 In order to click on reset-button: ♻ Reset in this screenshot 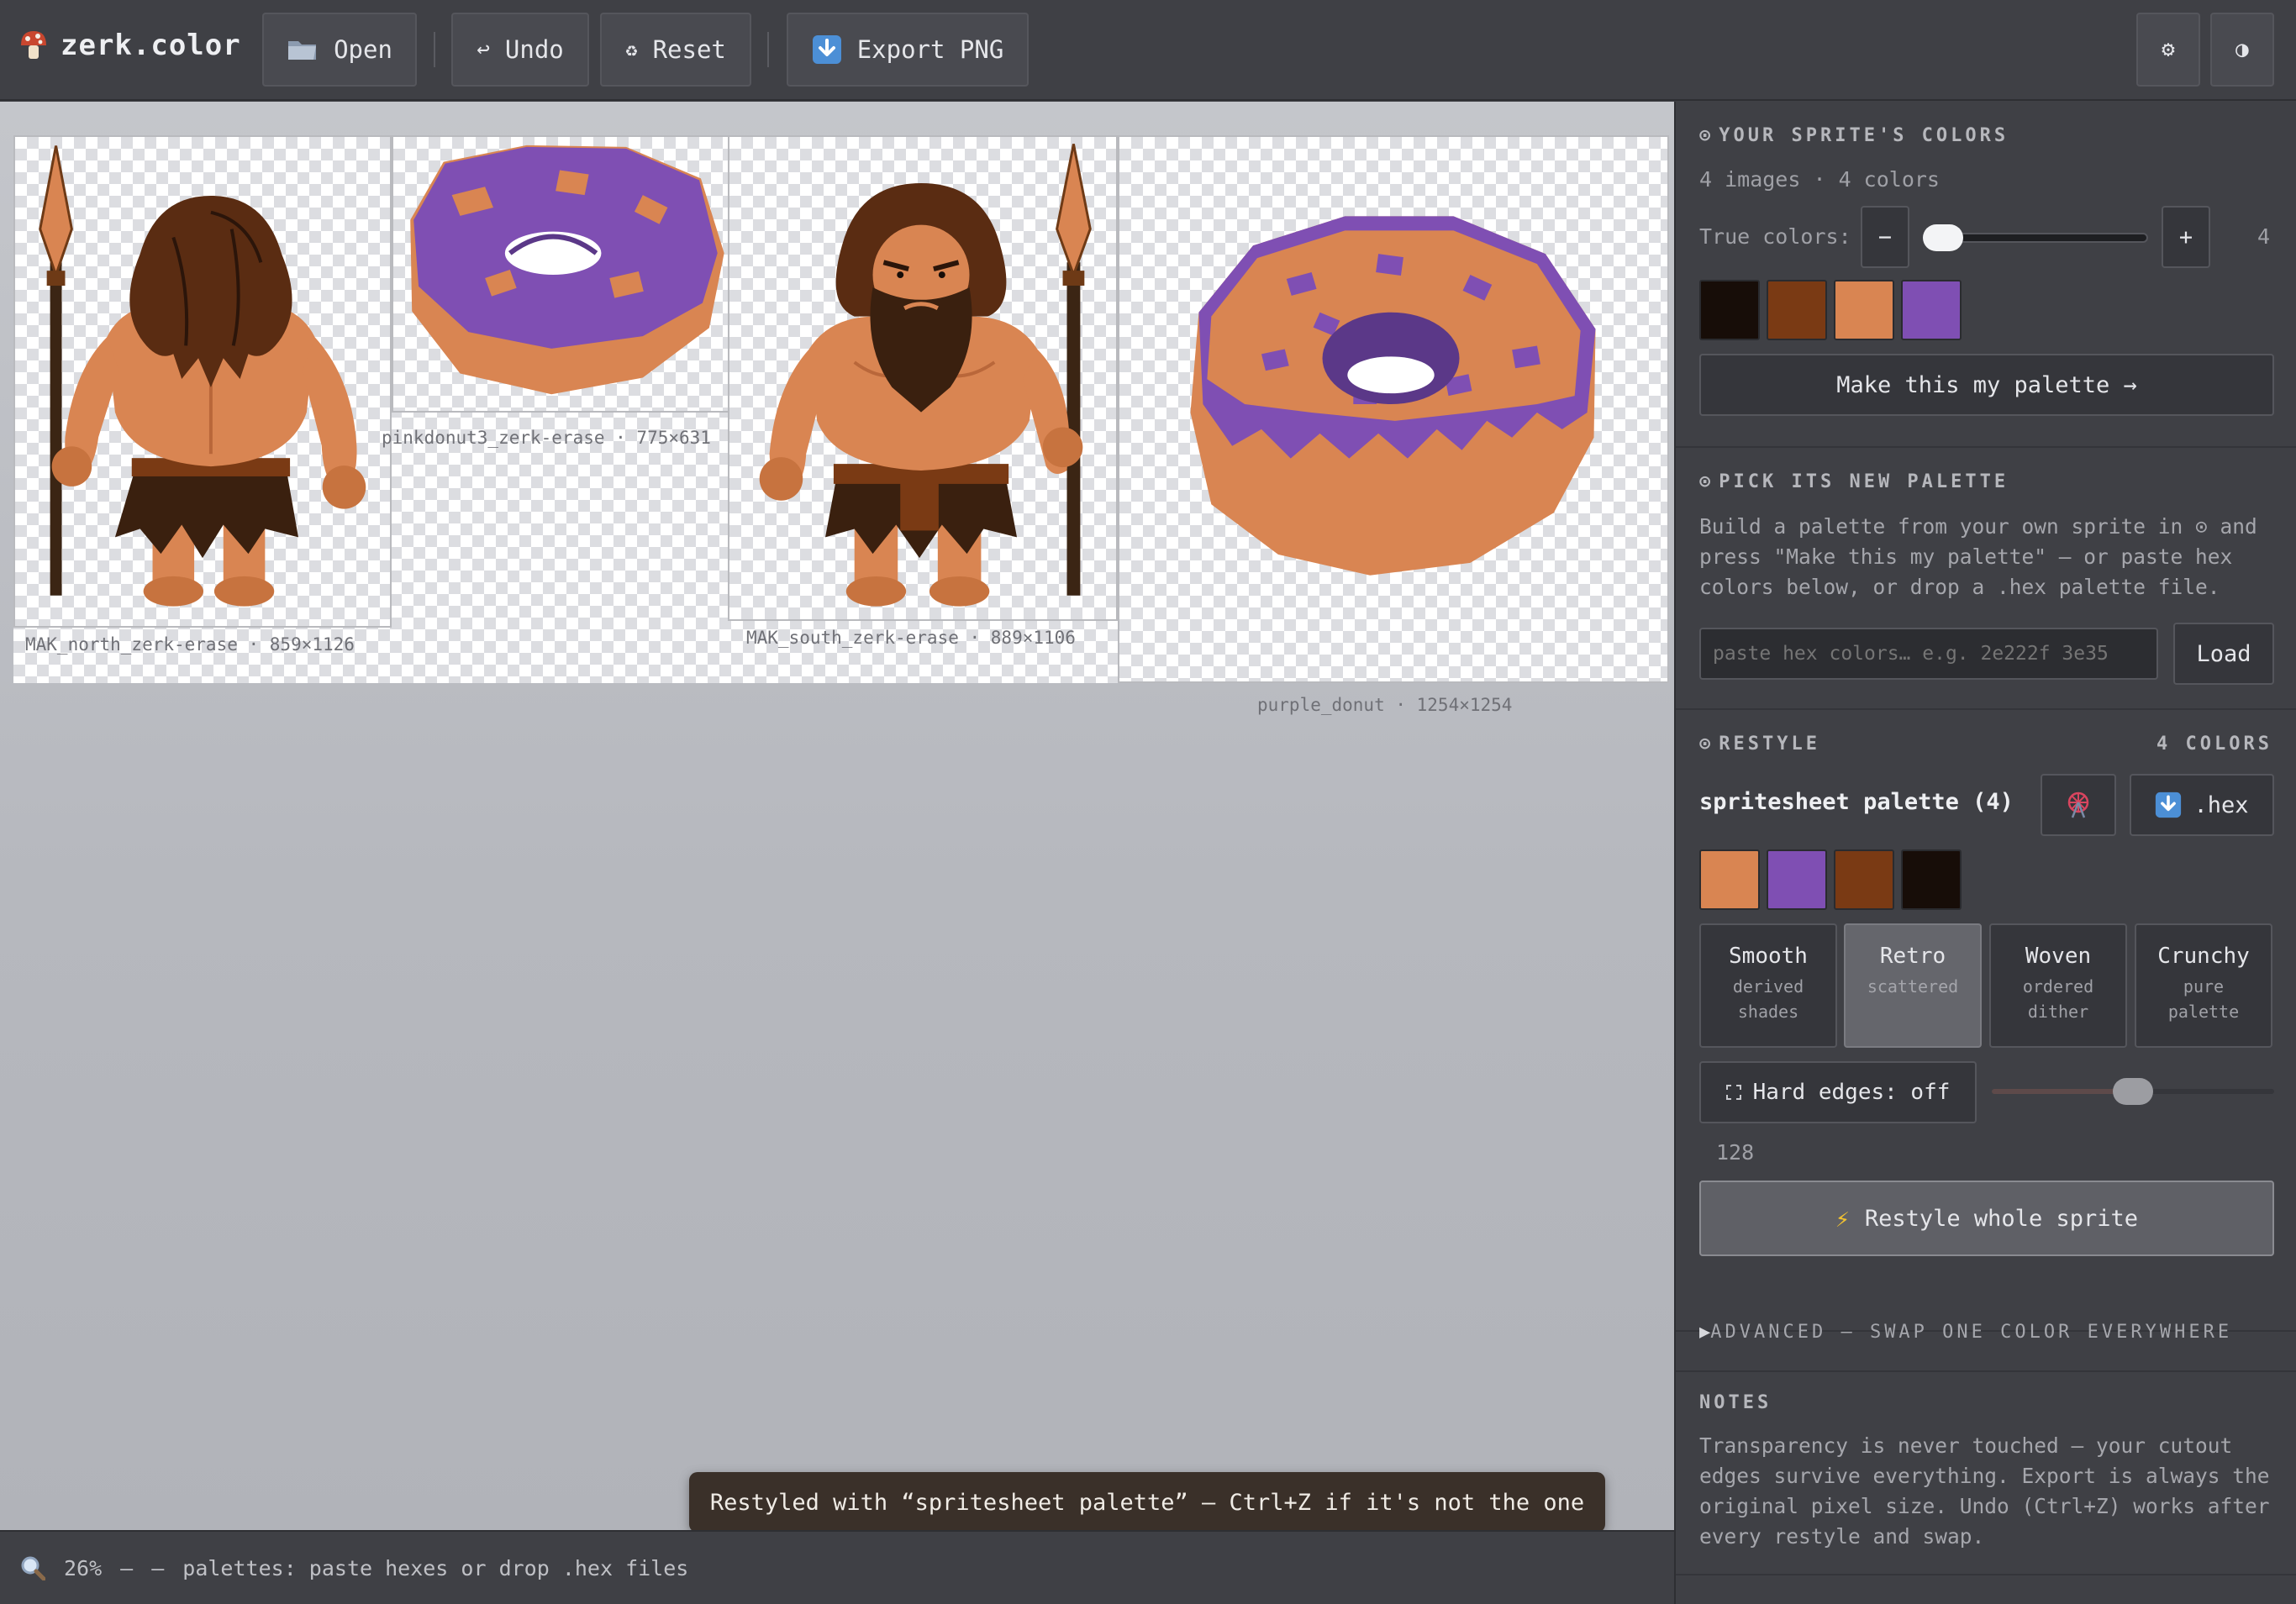, I will do `click(675, 50)`.